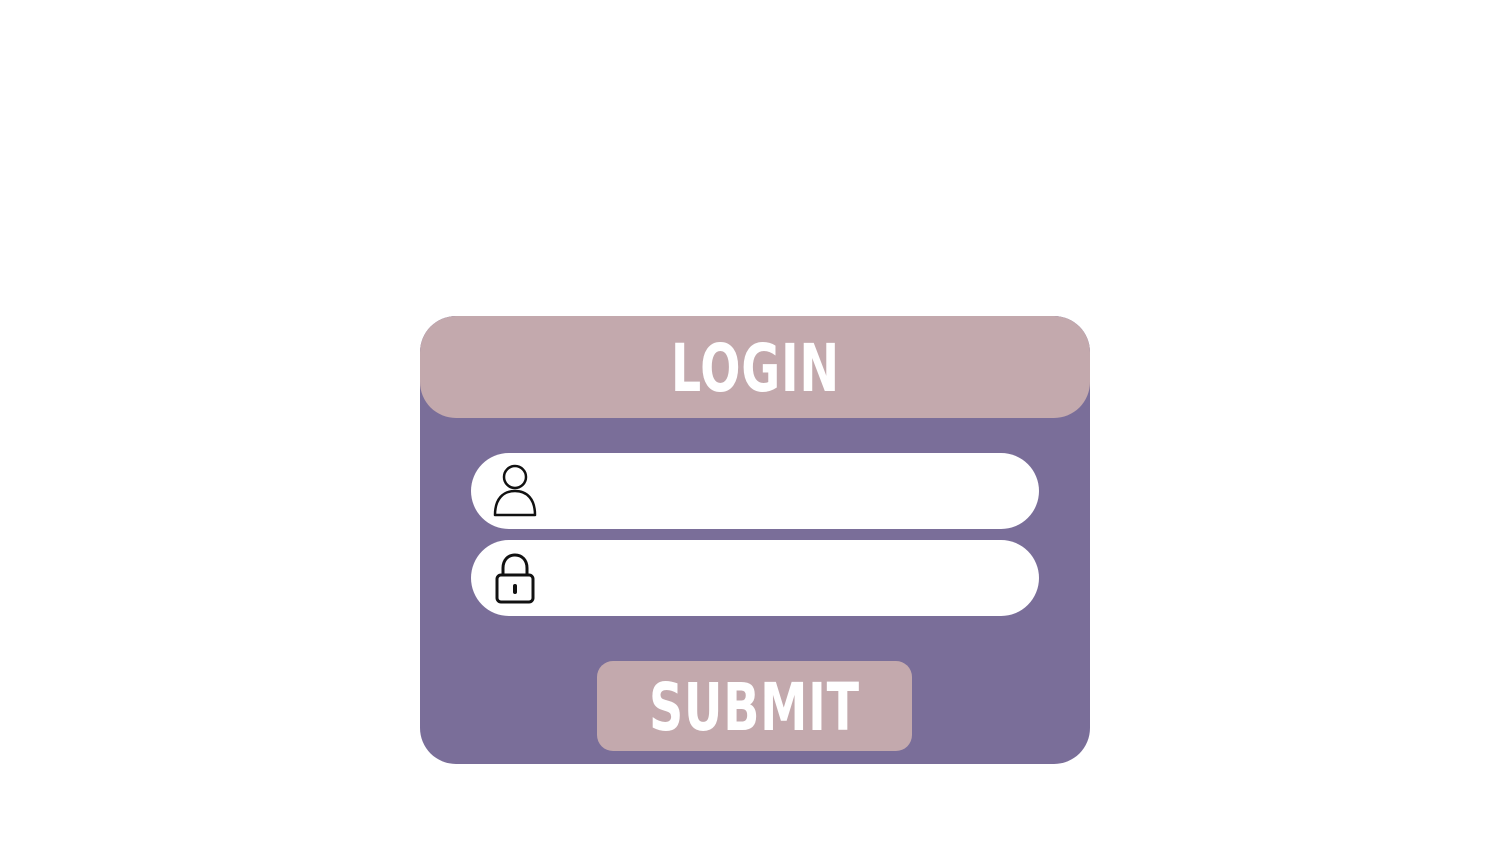  I want to click on login-header: LOGIN, so click(755, 367).